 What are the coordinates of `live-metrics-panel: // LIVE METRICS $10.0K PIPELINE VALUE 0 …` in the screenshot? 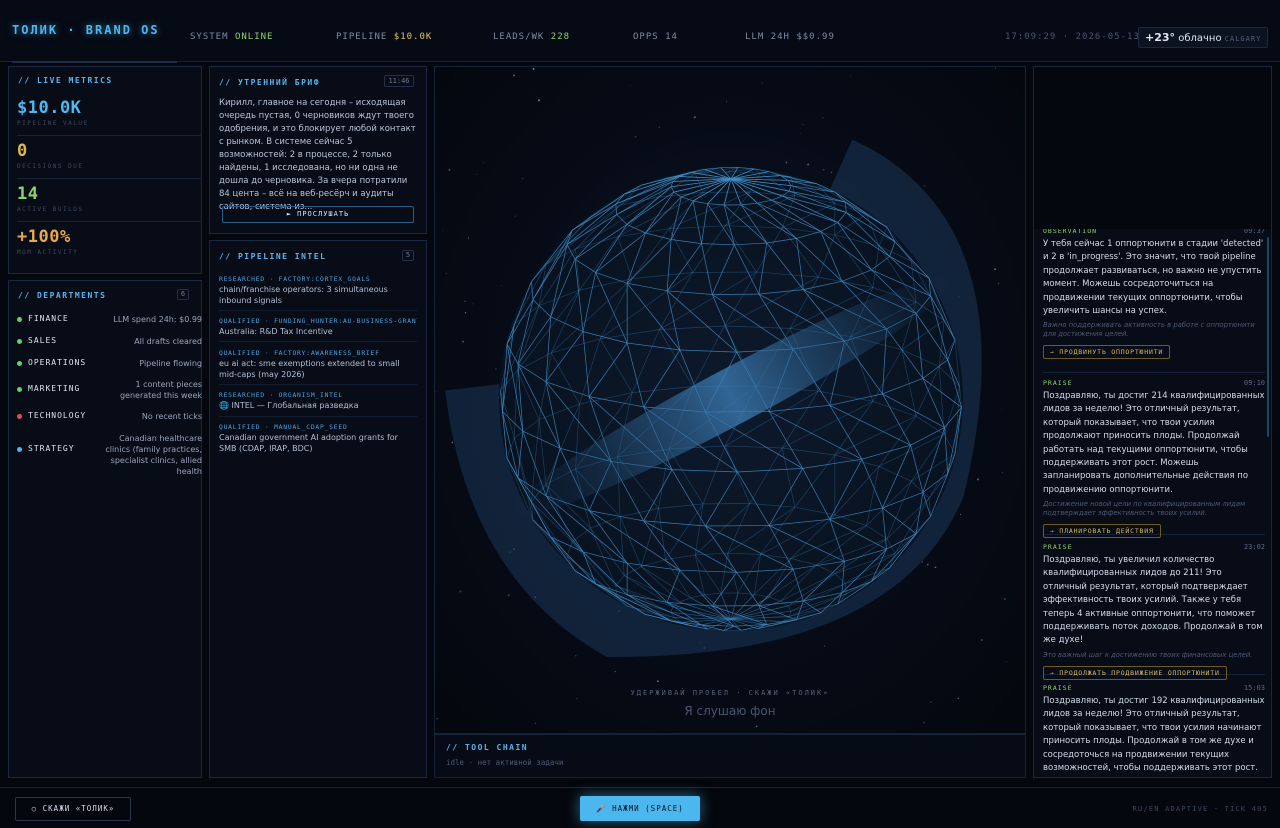 It's located at (105, 170).